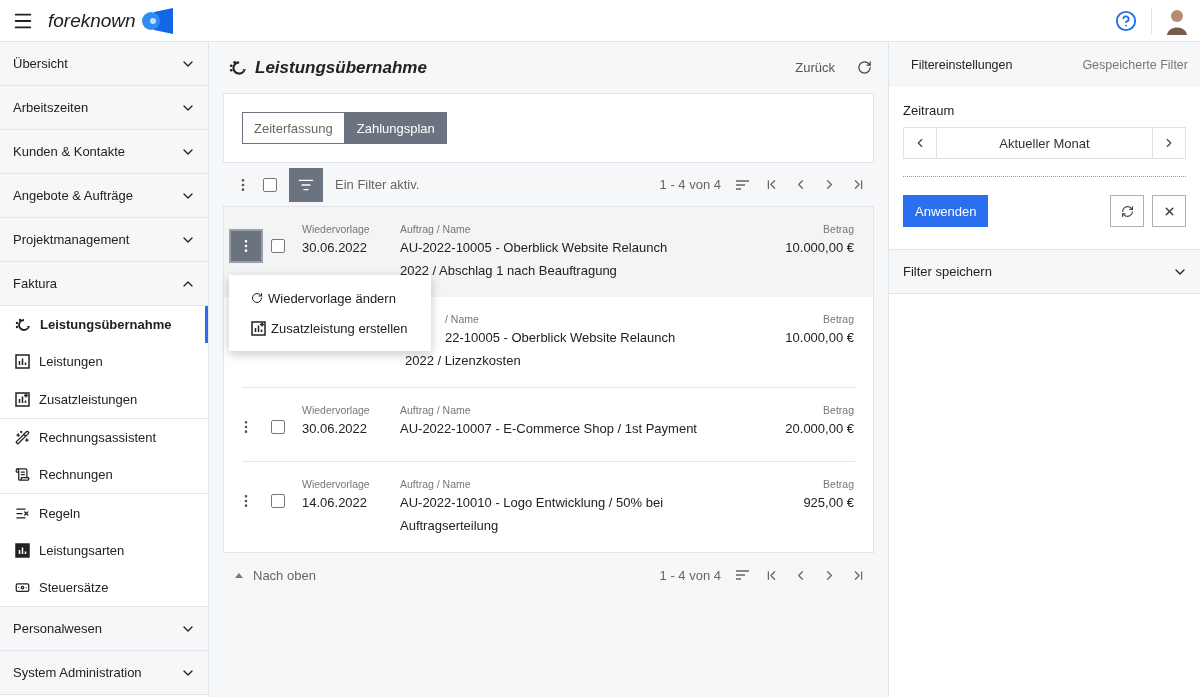 The image size is (1200, 697). What do you see at coordinates (335, 503) in the screenshot?
I see `date-text: 14.06.2022` at bounding box center [335, 503].